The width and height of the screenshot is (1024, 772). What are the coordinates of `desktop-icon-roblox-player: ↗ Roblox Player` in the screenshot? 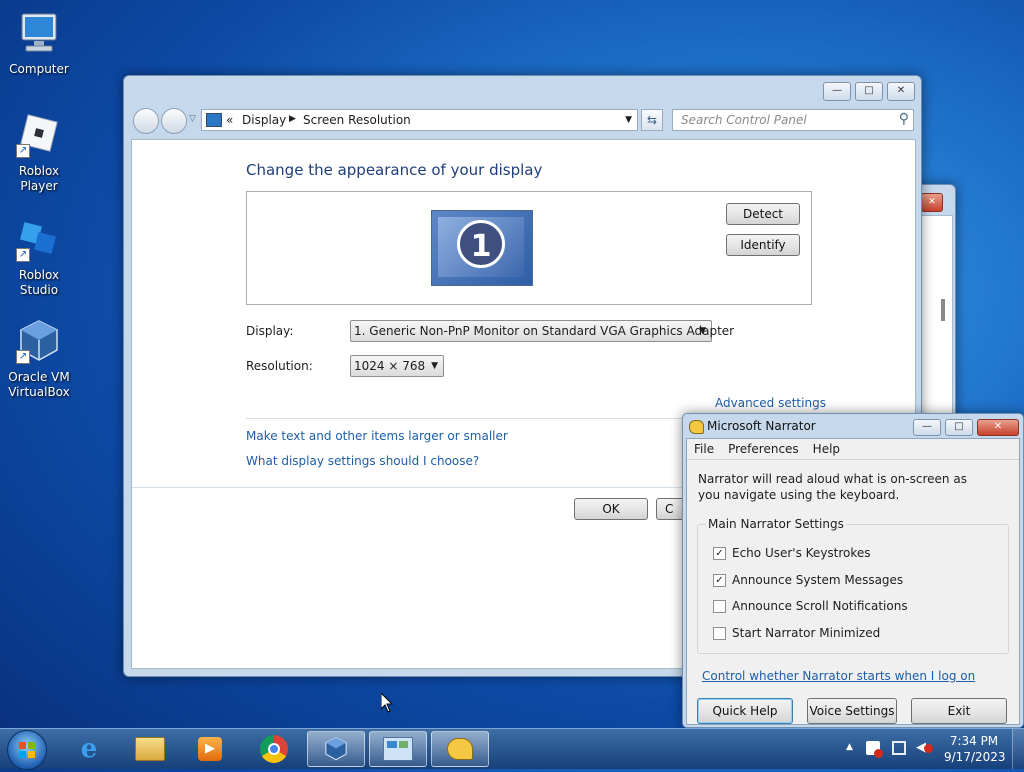 It's located at (39, 153).